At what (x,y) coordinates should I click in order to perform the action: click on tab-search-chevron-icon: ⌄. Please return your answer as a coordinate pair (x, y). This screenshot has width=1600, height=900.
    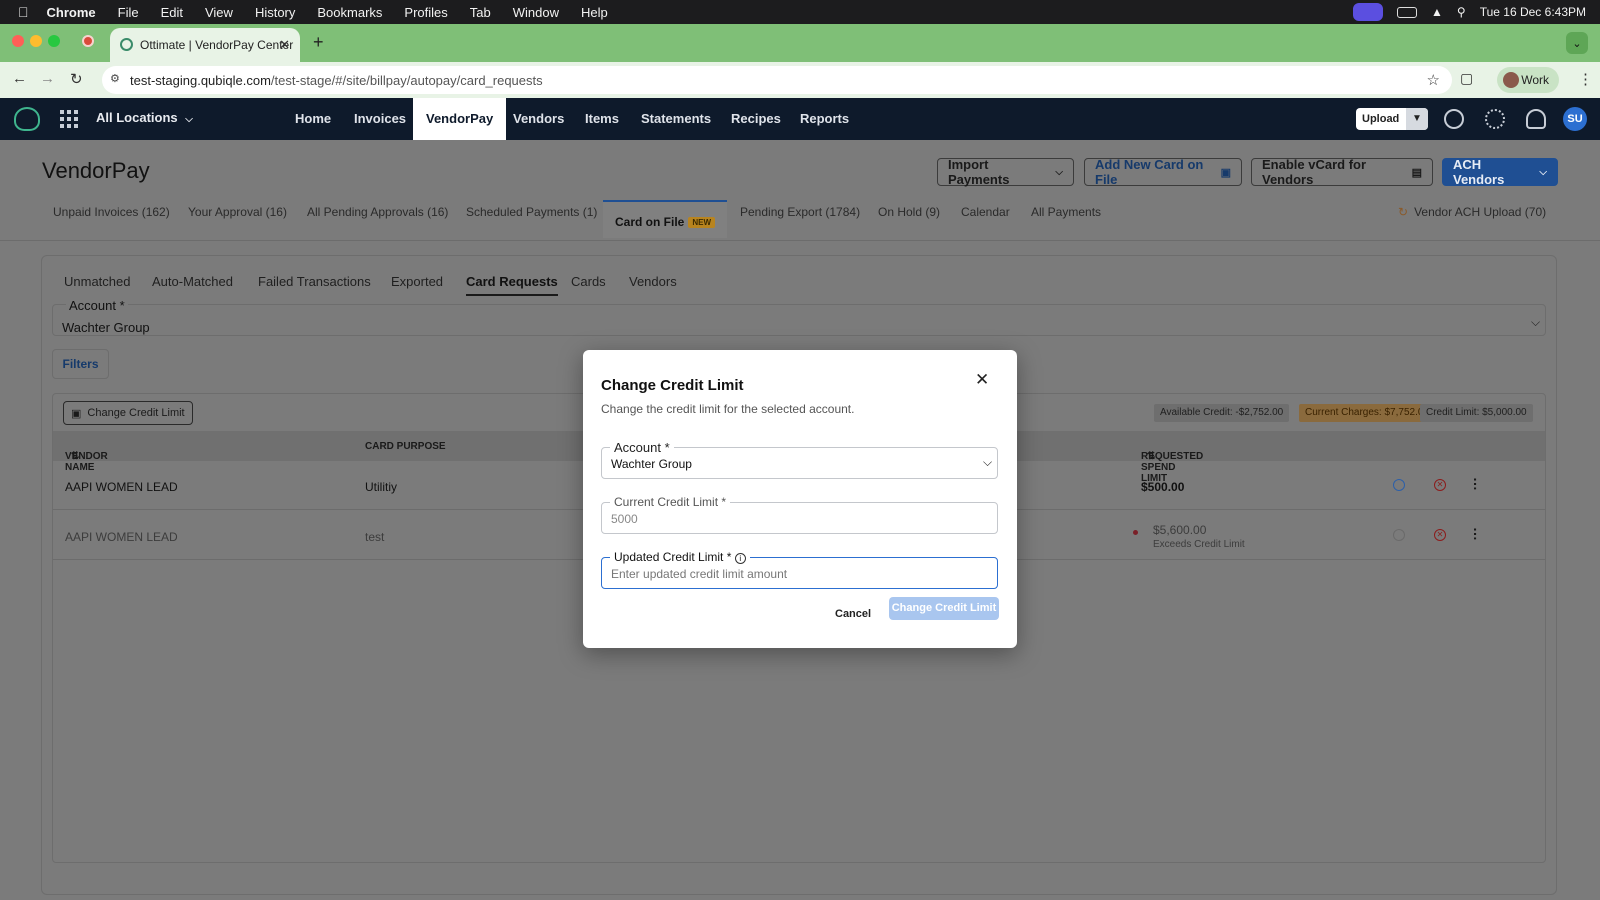
    Looking at the image, I should click on (1577, 43).